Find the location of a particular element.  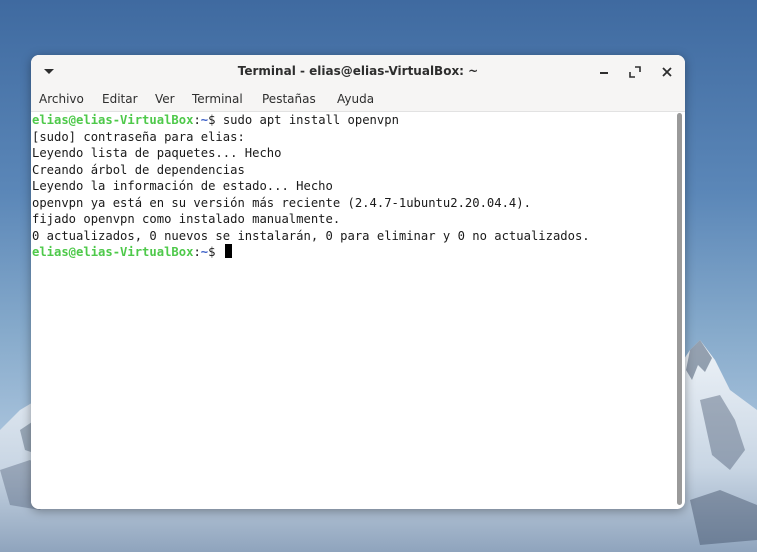

menu-ayuda: Ayuda is located at coordinates (355, 99).